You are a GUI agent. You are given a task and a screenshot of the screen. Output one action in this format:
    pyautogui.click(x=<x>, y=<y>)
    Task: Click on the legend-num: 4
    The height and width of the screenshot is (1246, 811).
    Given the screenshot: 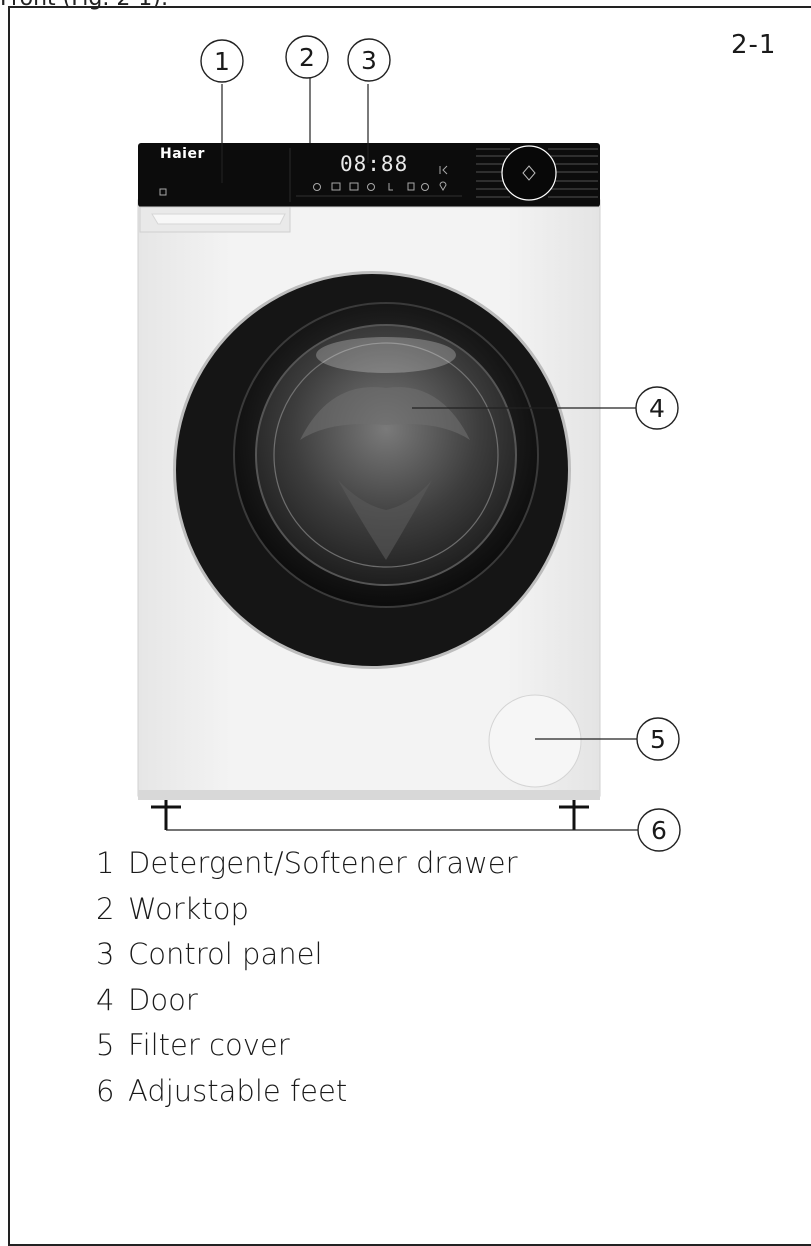 What is the action you would take?
    pyautogui.click(x=105, y=999)
    